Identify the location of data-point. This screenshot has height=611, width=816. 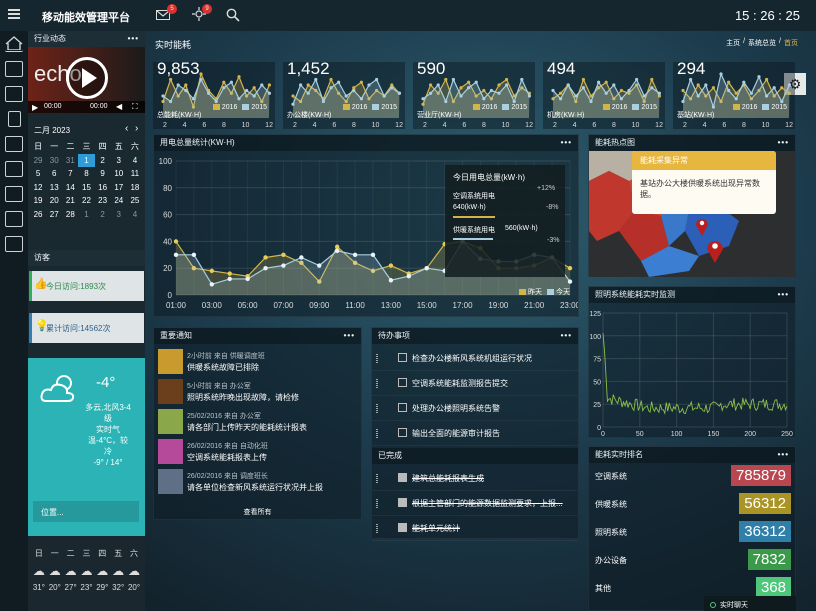
(265, 268).